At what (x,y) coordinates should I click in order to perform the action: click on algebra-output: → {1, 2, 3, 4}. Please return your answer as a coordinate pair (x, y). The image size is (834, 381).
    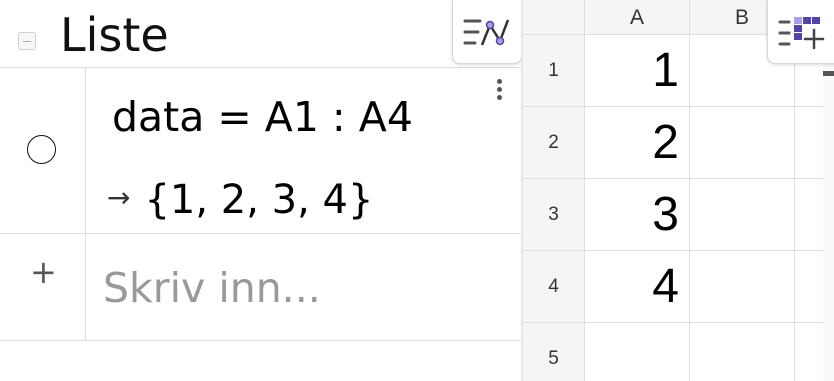
    Looking at the image, I should click on (240, 199).